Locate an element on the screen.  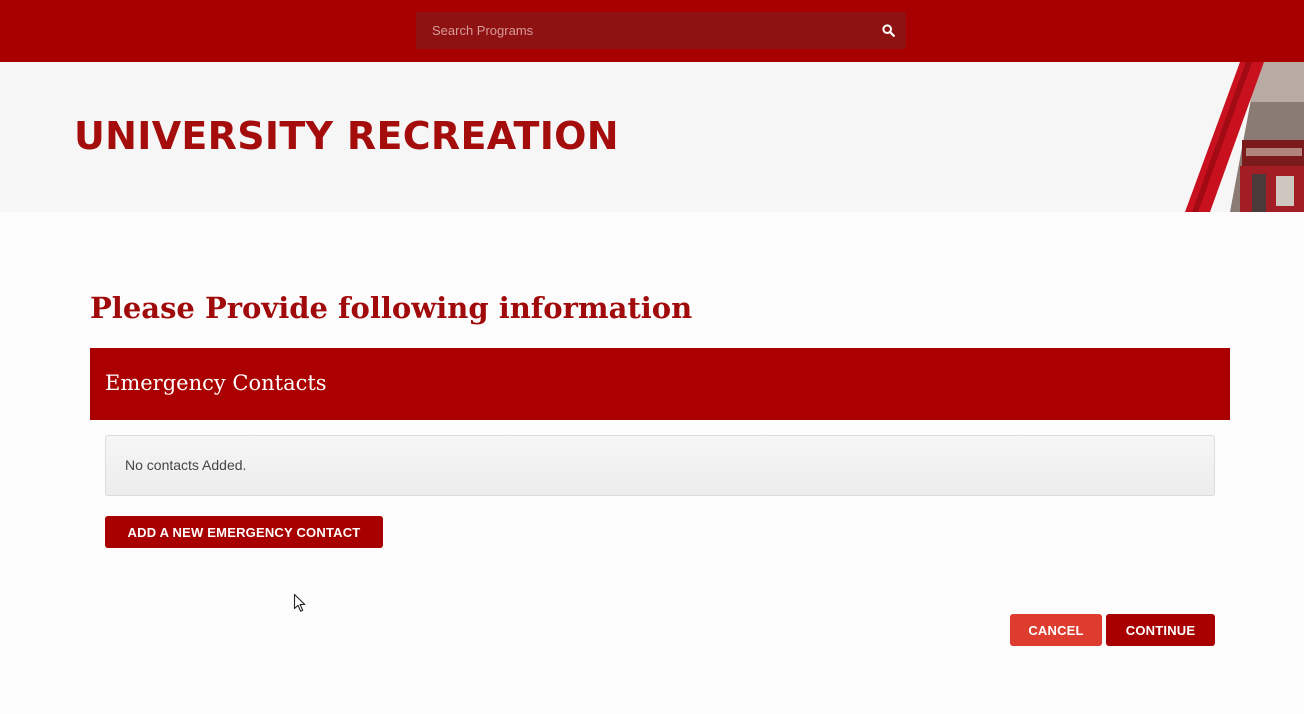
banner-title: UNIVERSITY RECREATION is located at coordinates (346, 136).